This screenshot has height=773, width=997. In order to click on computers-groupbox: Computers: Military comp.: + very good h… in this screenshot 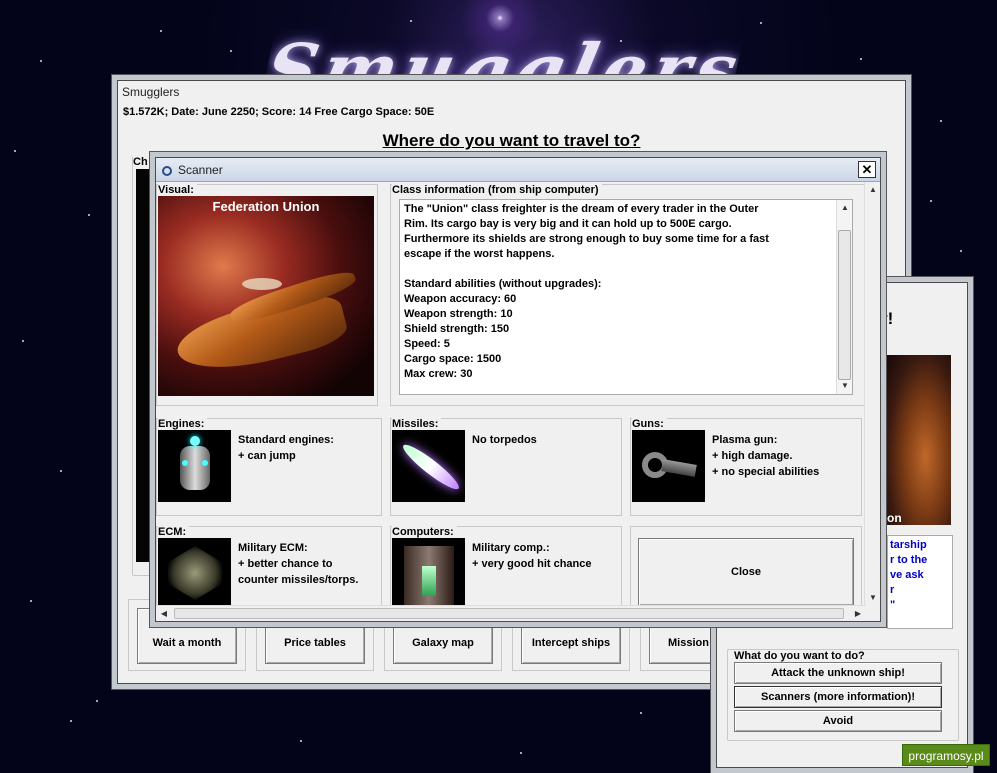, I will do `click(506, 566)`.